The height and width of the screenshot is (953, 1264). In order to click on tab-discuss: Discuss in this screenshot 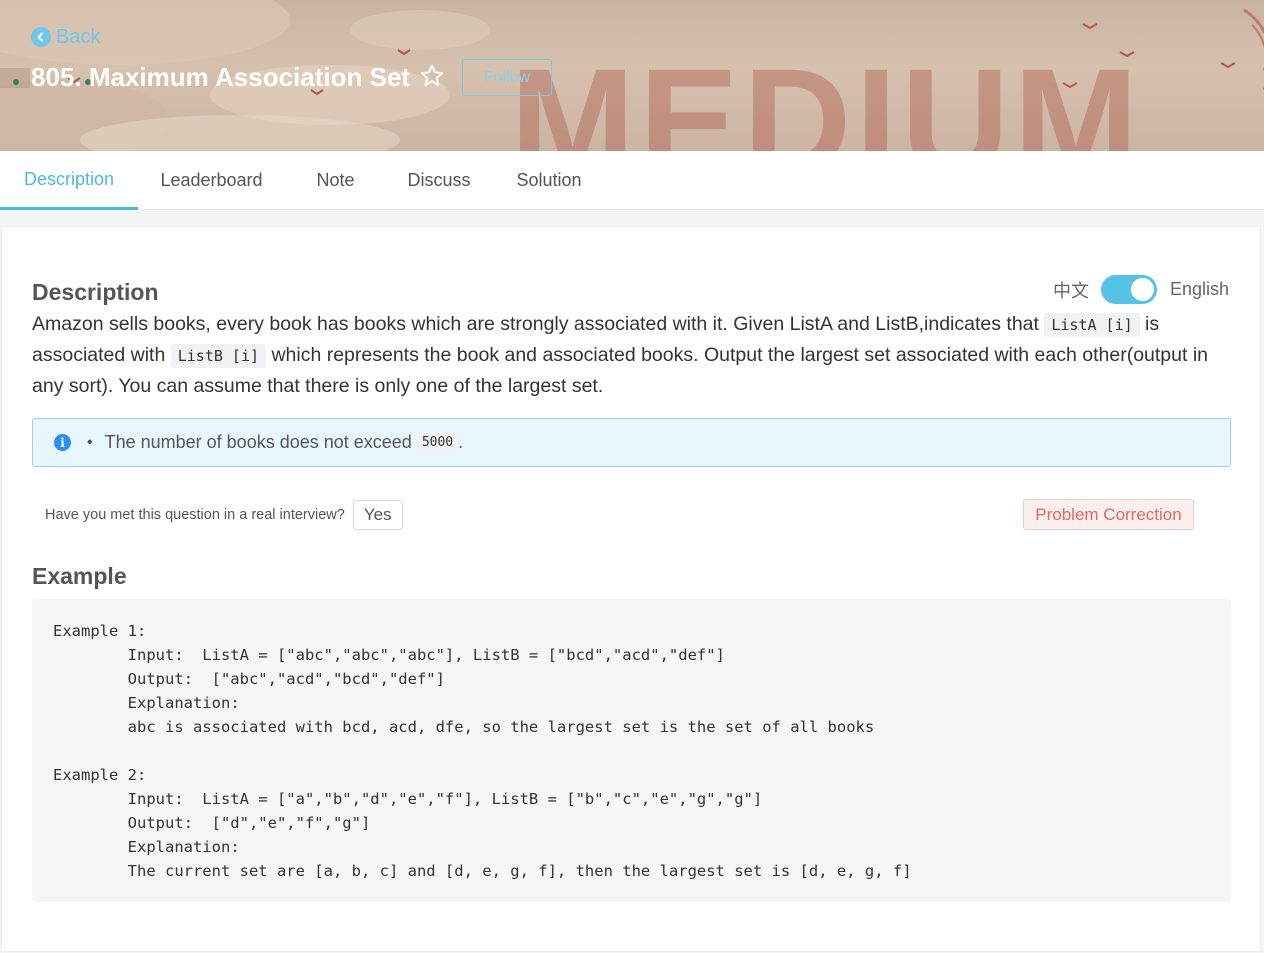, I will do `click(439, 180)`.